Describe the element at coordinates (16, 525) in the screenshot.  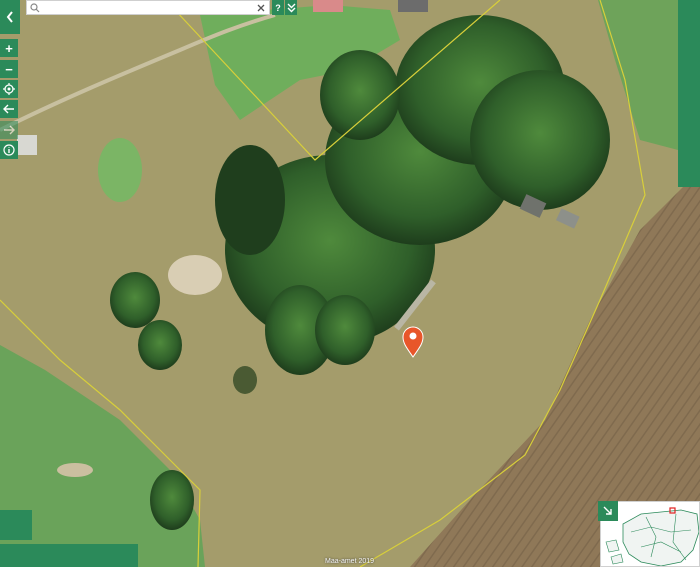
I see `bottom-left-panel` at that location.